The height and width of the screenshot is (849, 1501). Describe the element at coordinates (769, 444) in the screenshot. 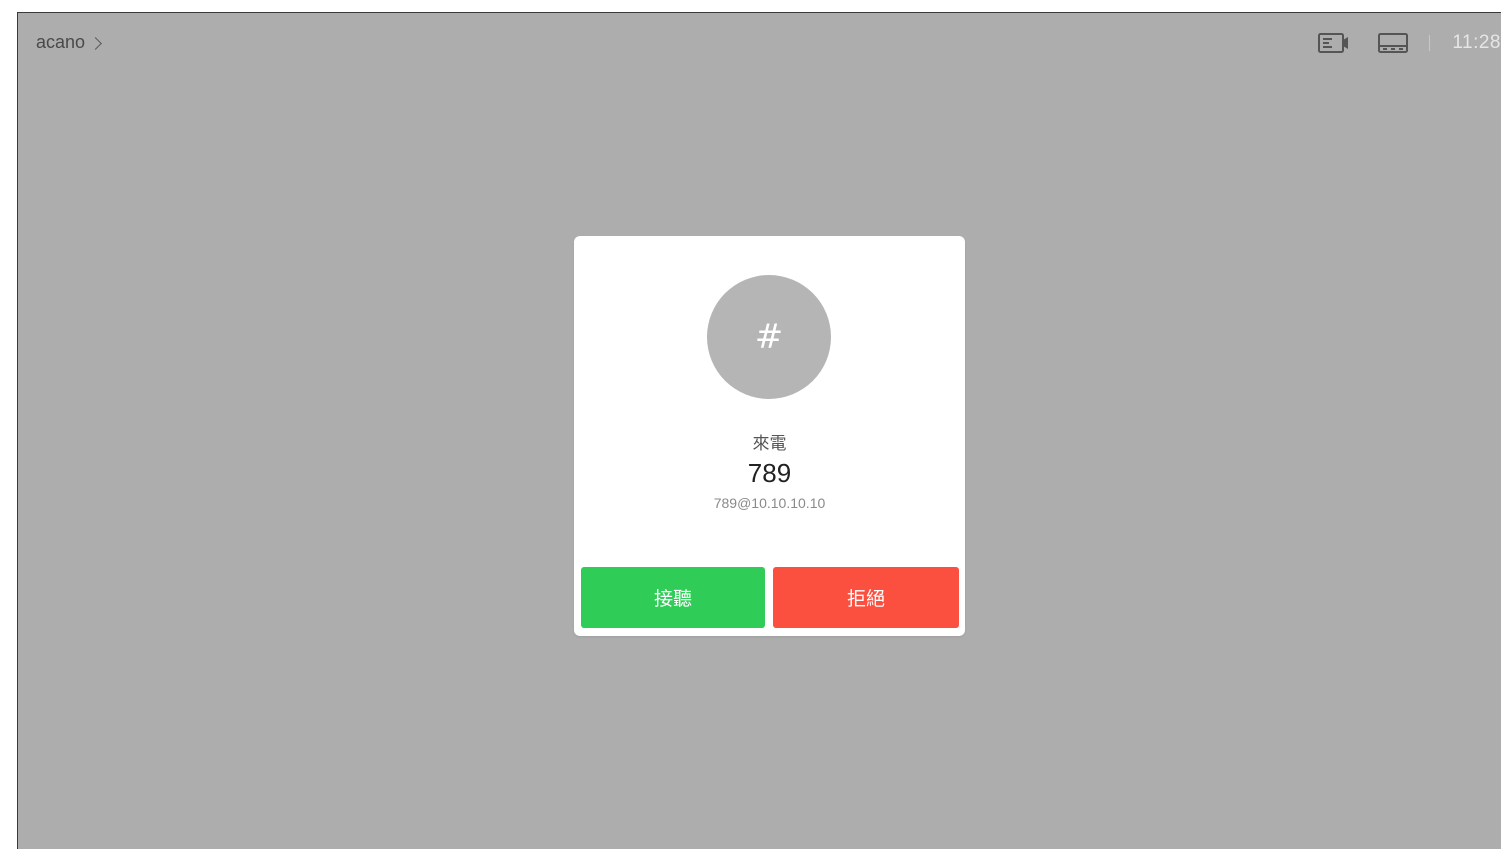

I see `incoming-call-label: 來電` at that location.